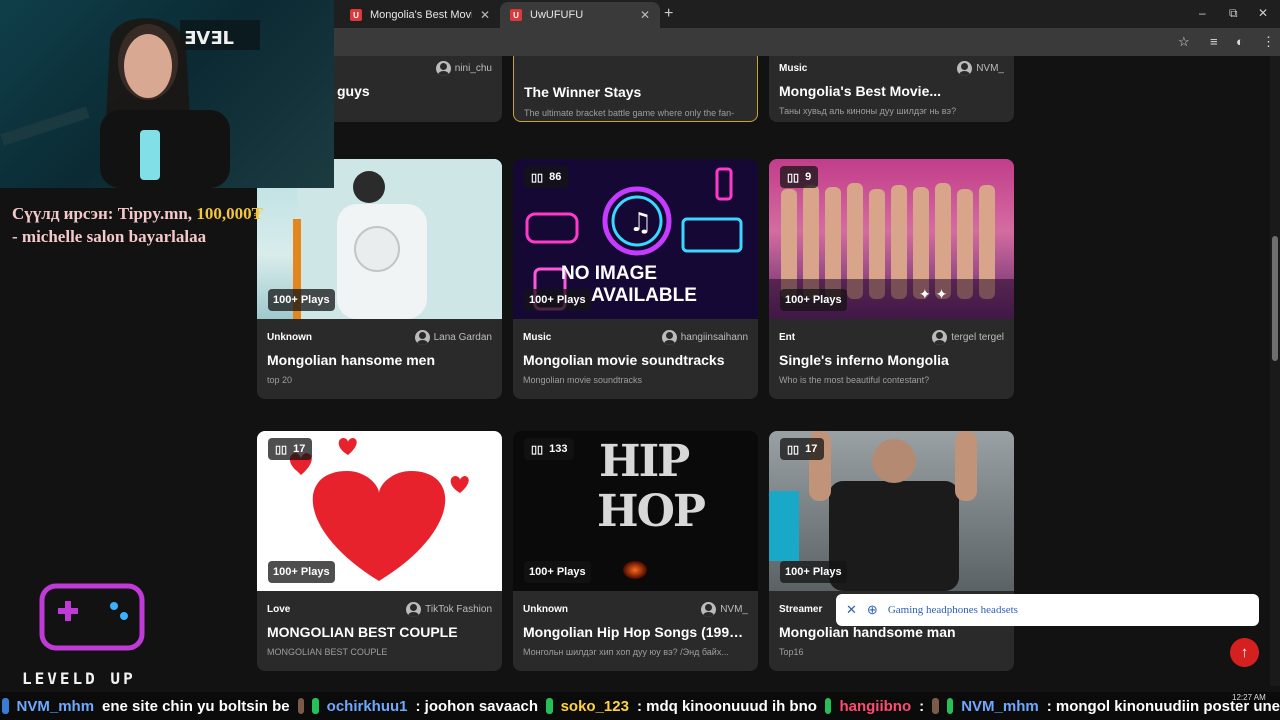 The image size is (1280, 720). What do you see at coordinates (546, 177) in the screenshot?
I see `item-count-badge: ▯▯ 86` at bounding box center [546, 177].